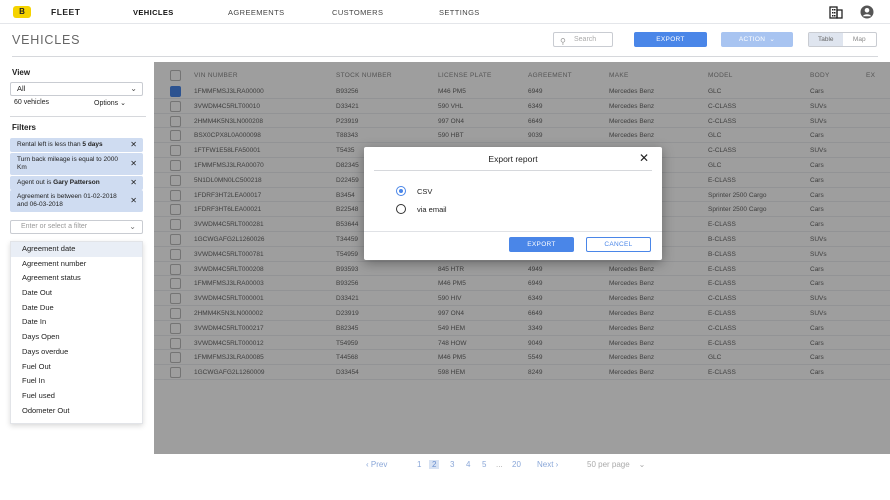  I want to click on radio-email, so click(401, 209).